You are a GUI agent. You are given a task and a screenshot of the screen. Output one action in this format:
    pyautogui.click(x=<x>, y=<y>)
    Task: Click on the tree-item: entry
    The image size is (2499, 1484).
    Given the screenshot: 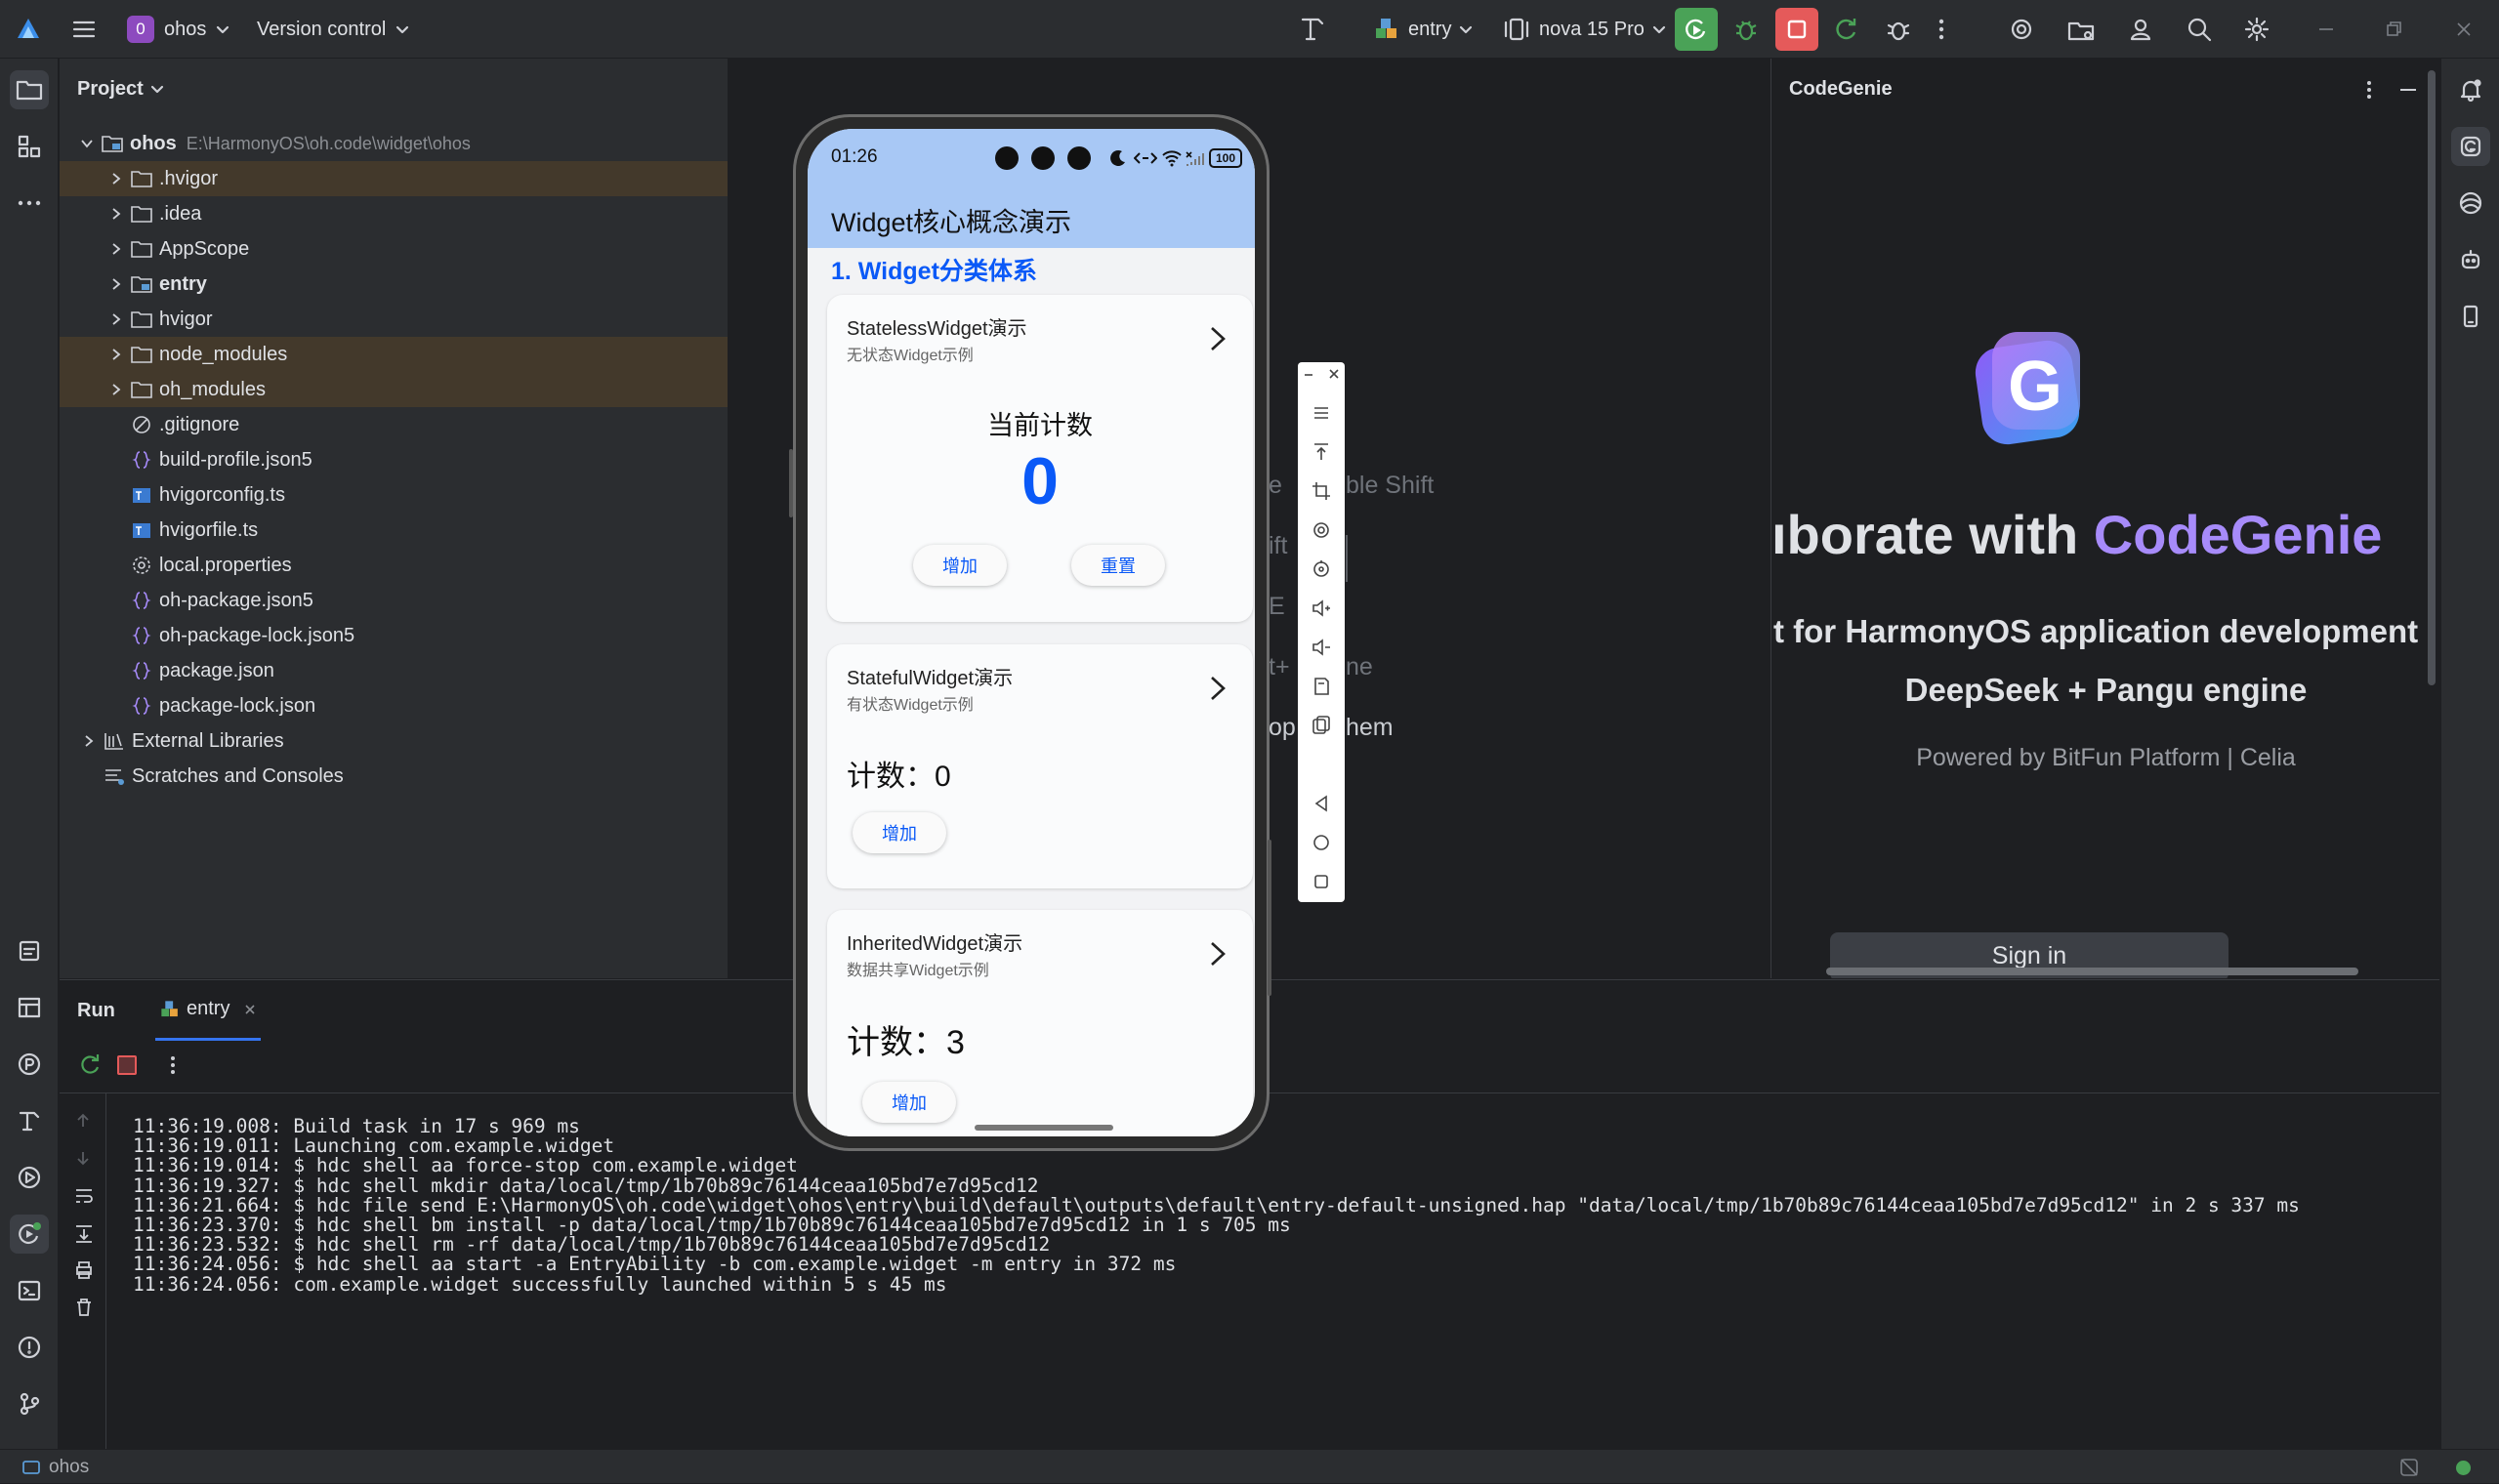 What is the action you would take?
    pyautogui.click(x=394, y=285)
    